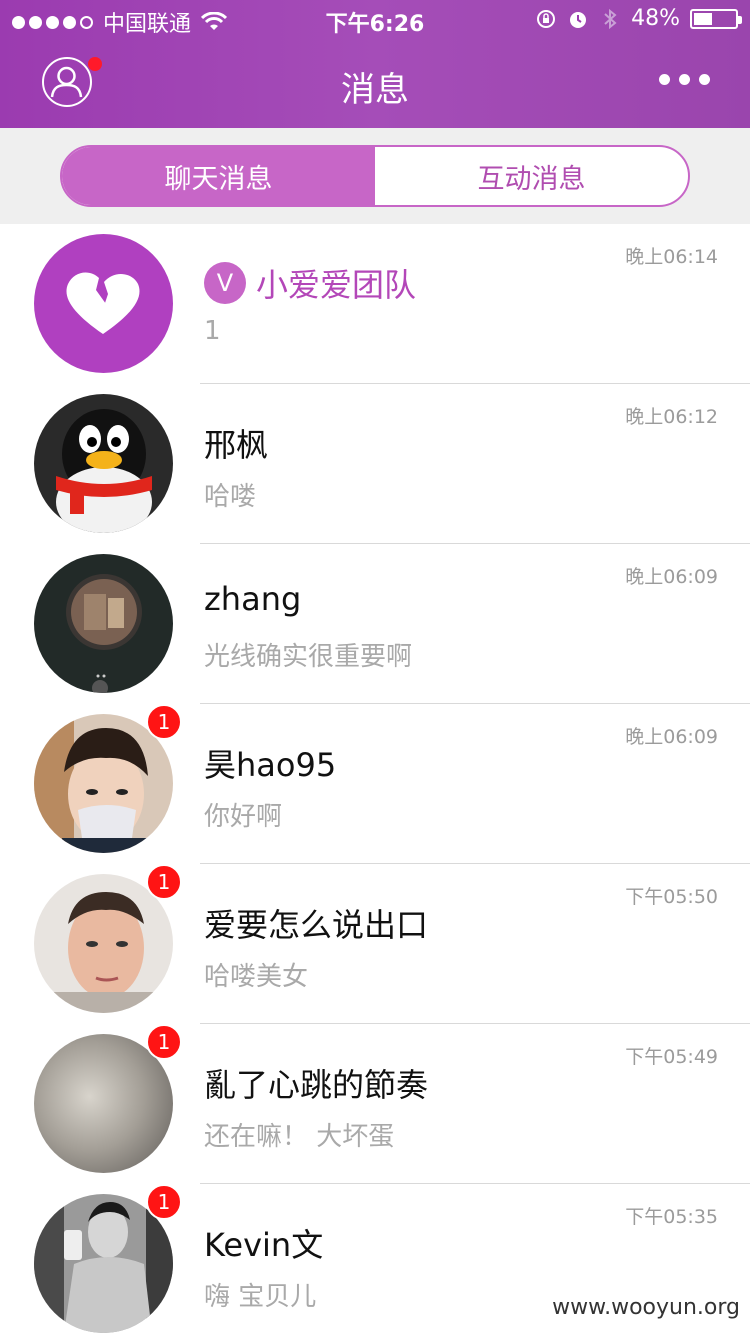  Describe the element at coordinates (671, 1217) in the screenshot. I see `message-time: 下午05:35` at that location.